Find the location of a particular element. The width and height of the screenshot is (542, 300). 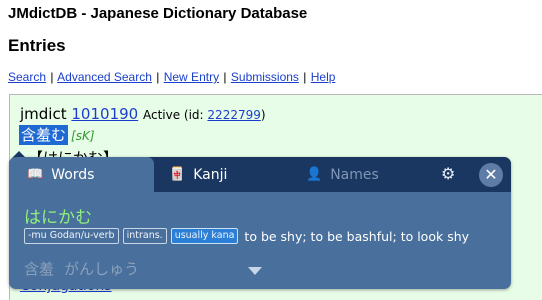

tab-words: 📖 Words is located at coordinates (81, 174).